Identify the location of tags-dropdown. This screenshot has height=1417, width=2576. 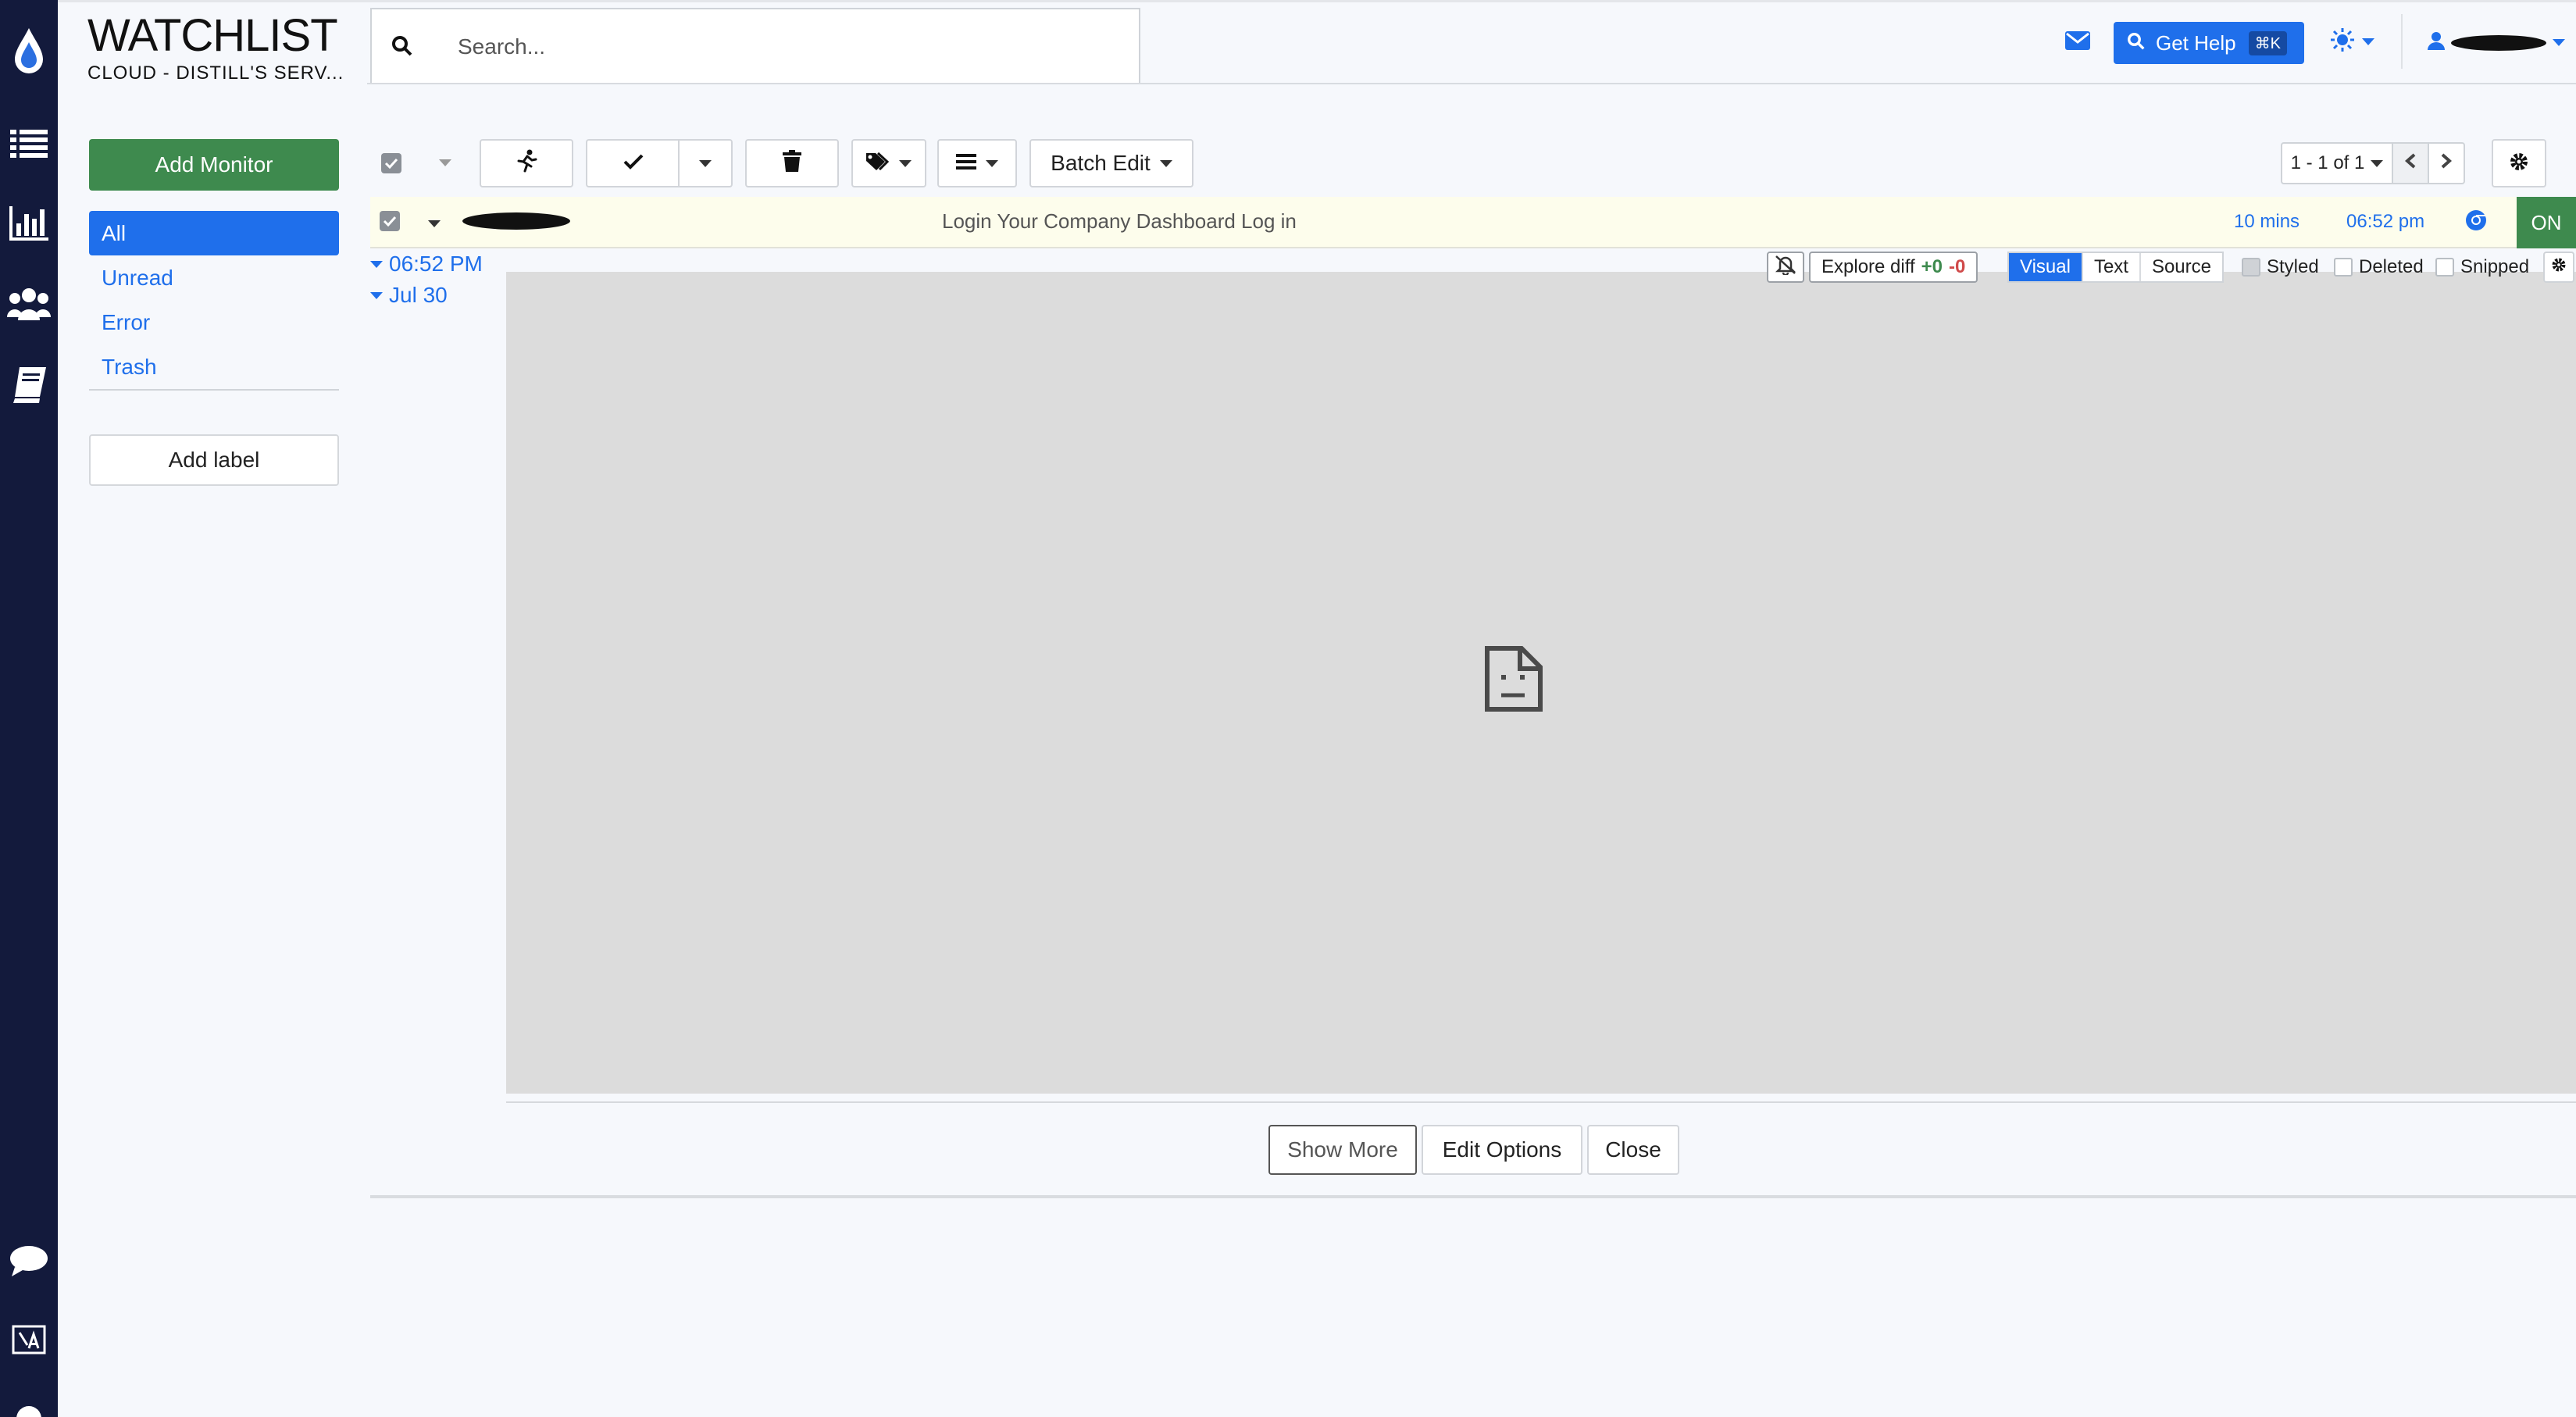
(888, 163).